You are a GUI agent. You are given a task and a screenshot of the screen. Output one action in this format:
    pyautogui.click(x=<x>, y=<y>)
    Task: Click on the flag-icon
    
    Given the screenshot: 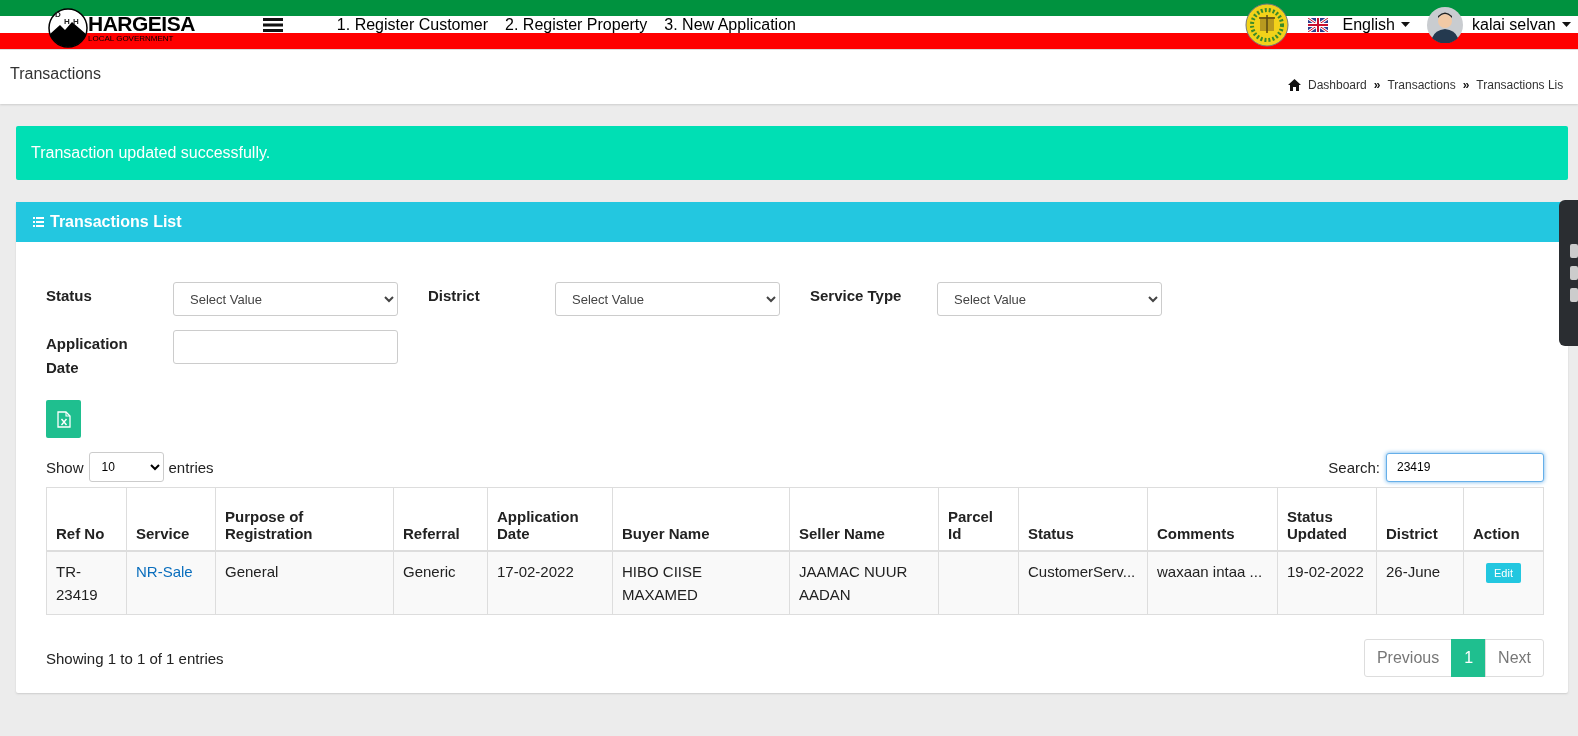 What is the action you would take?
    pyautogui.click(x=1317, y=24)
    